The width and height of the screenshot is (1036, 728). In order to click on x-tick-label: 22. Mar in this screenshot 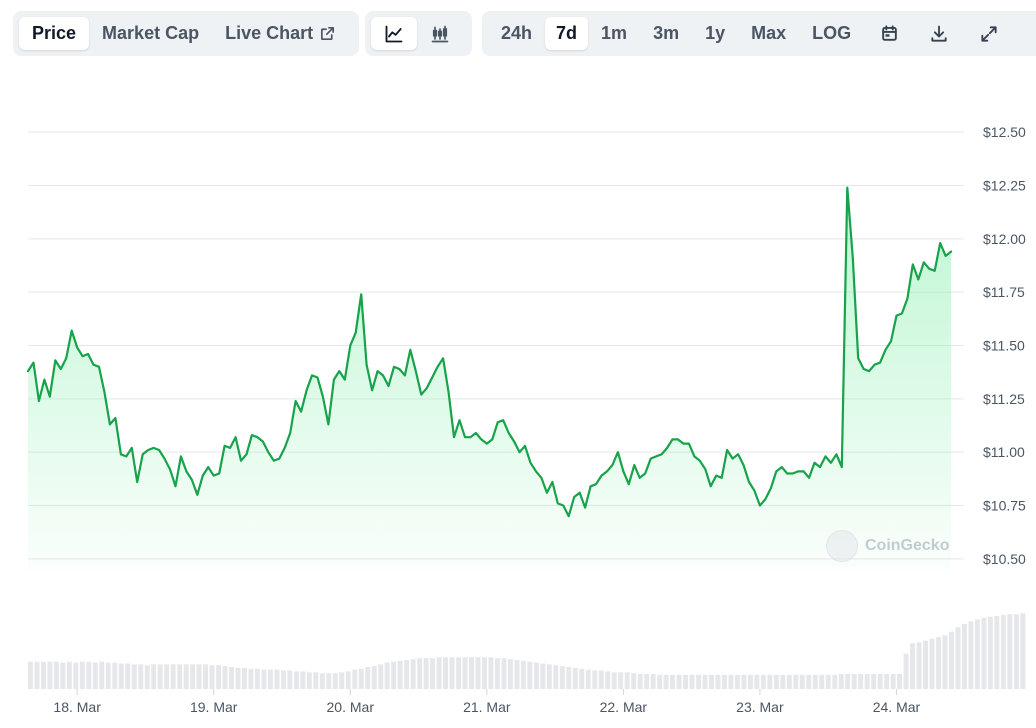, I will do `click(624, 707)`.